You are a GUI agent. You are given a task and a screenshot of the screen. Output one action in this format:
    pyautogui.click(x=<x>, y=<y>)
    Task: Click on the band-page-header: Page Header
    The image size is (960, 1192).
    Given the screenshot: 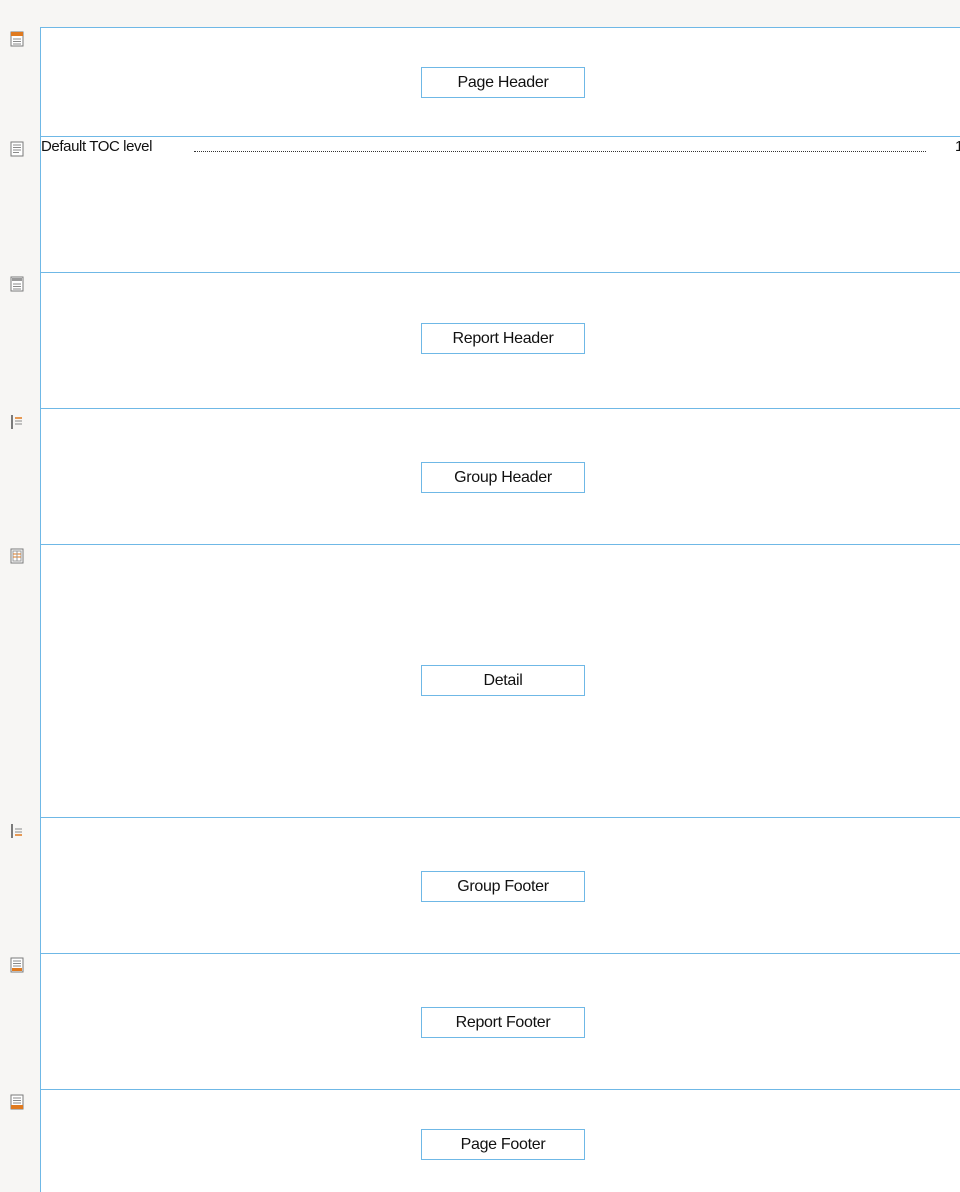 What is the action you would take?
    pyautogui.click(x=500, y=81)
    